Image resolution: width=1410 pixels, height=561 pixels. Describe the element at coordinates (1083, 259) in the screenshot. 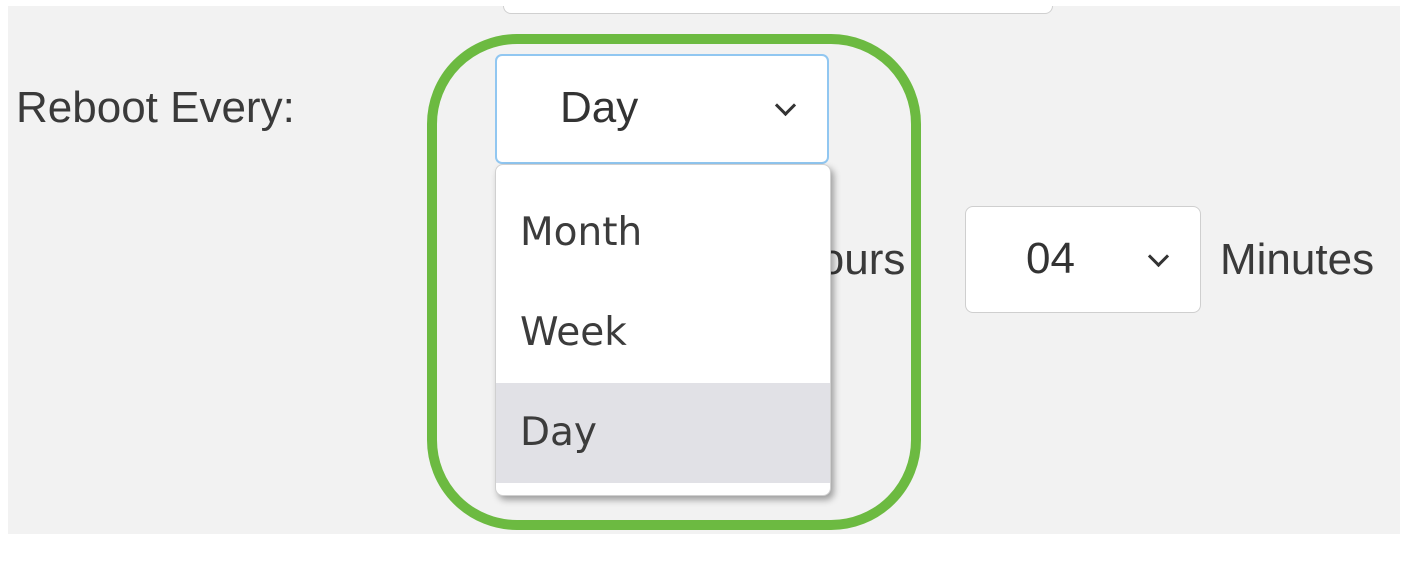

I see `minutes-select: 04` at that location.